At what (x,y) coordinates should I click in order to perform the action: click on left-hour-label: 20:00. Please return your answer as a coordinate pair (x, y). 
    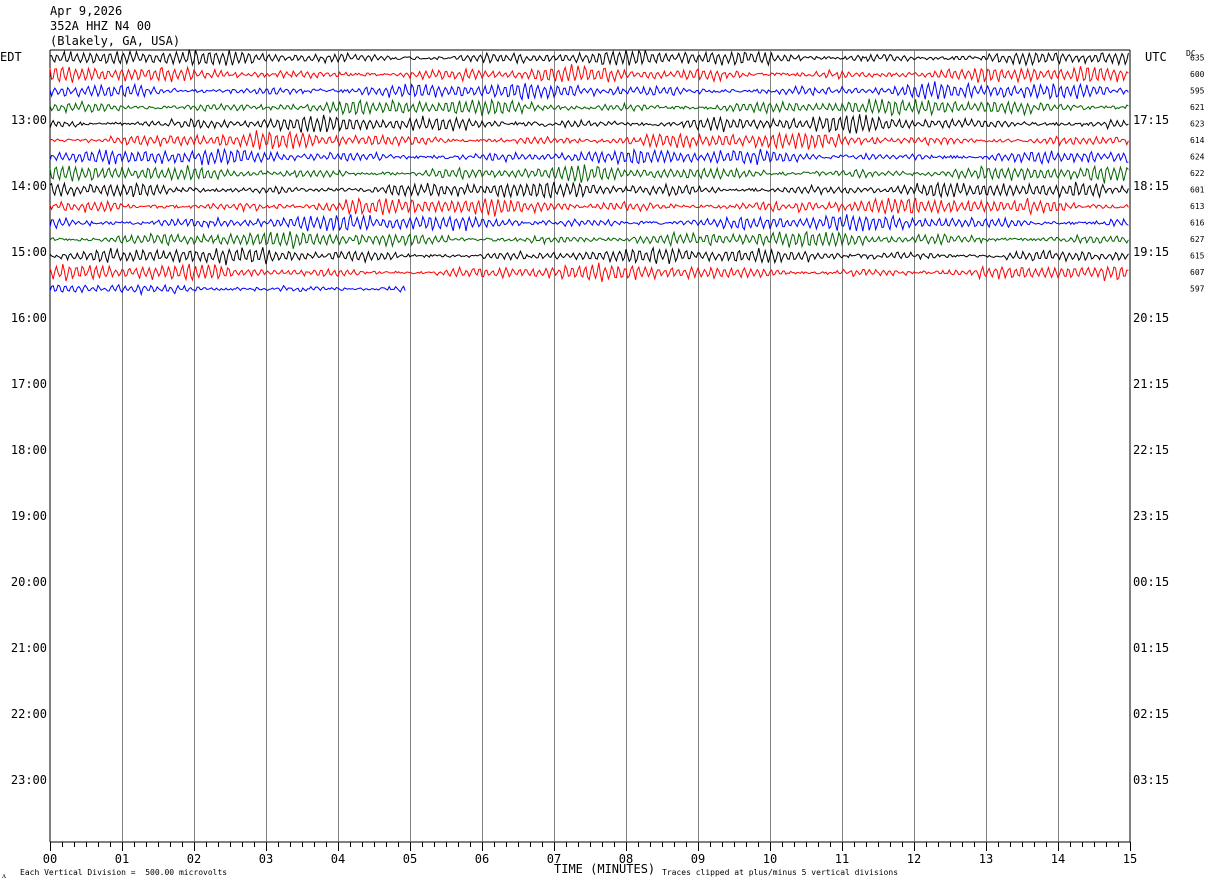
    Looking at the image, I should click on (29, 582).